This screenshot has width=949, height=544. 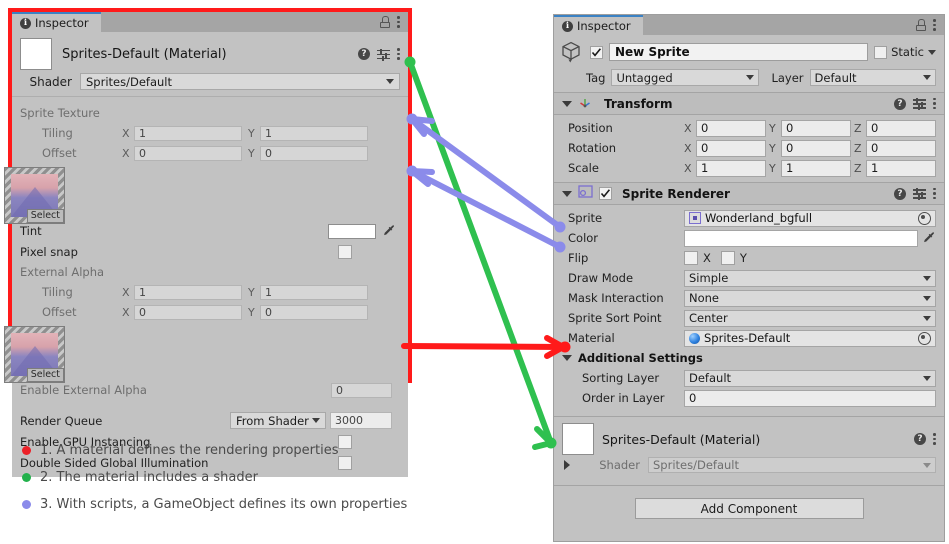 I want to click on static-checkbox, so click(x=881, y=52).